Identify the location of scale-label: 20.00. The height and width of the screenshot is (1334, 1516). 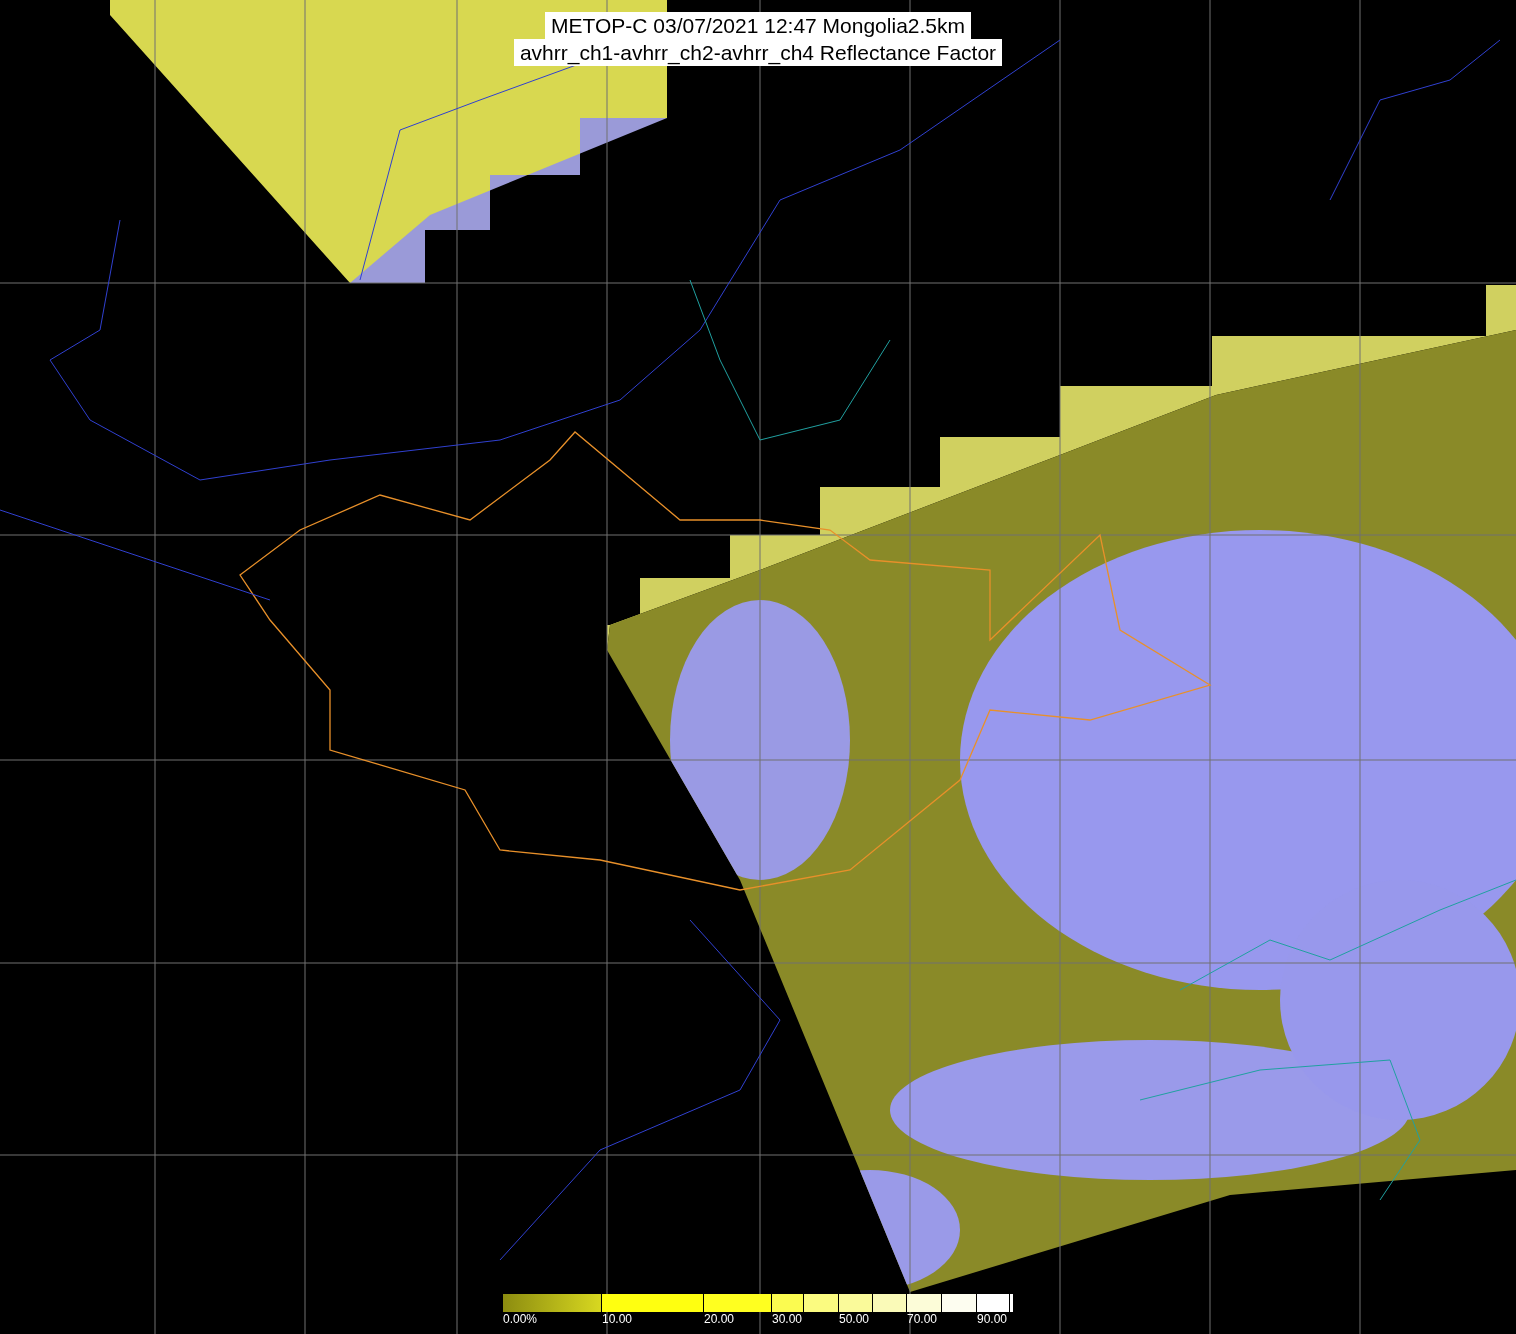
(719, 1319).